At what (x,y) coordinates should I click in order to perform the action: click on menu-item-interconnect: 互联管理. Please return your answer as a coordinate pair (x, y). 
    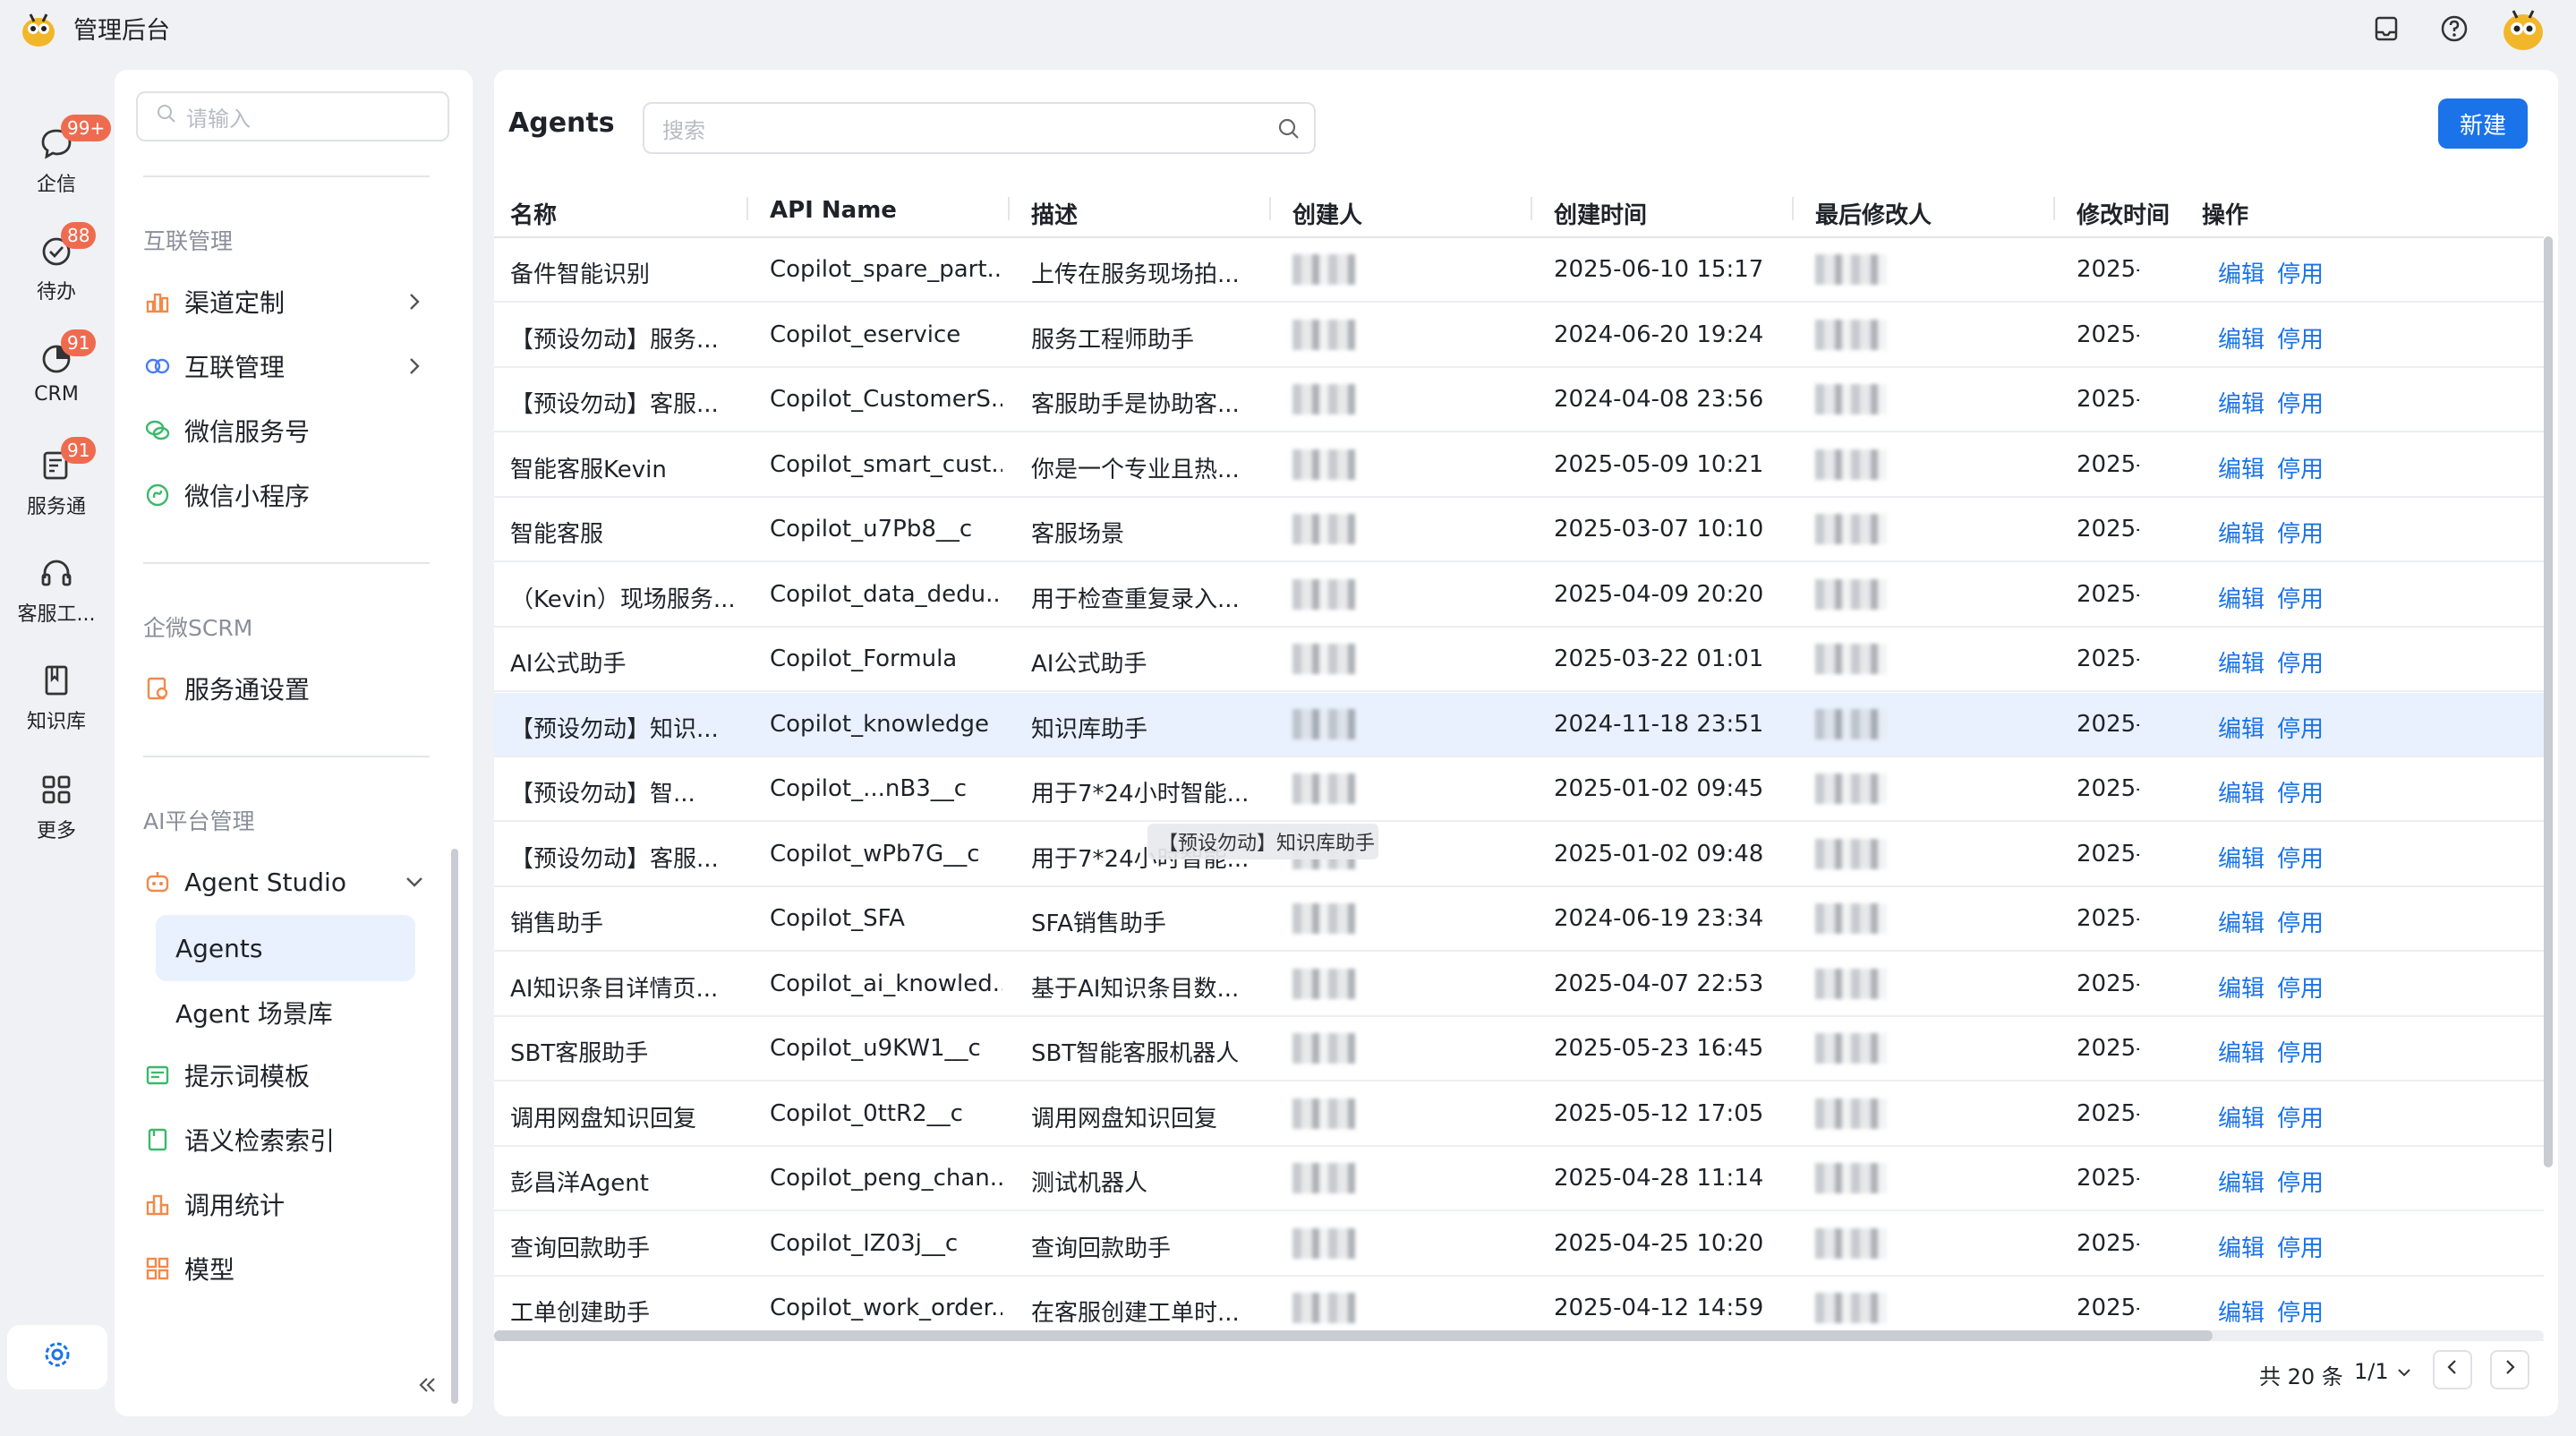
    Looking at the image, I should click on (294, 366).